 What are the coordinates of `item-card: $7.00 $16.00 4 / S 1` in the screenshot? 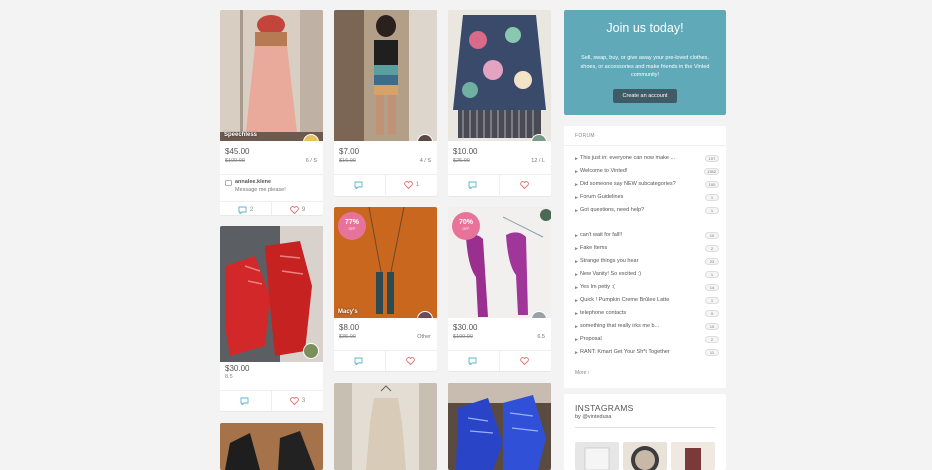 It's located at (385, 103).